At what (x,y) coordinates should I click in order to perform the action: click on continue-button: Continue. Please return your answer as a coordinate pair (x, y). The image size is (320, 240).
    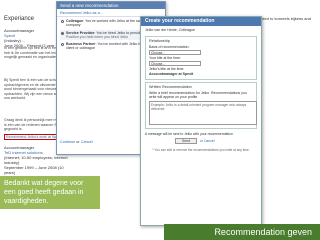
    Looking at the image, I should click on (67, 142).